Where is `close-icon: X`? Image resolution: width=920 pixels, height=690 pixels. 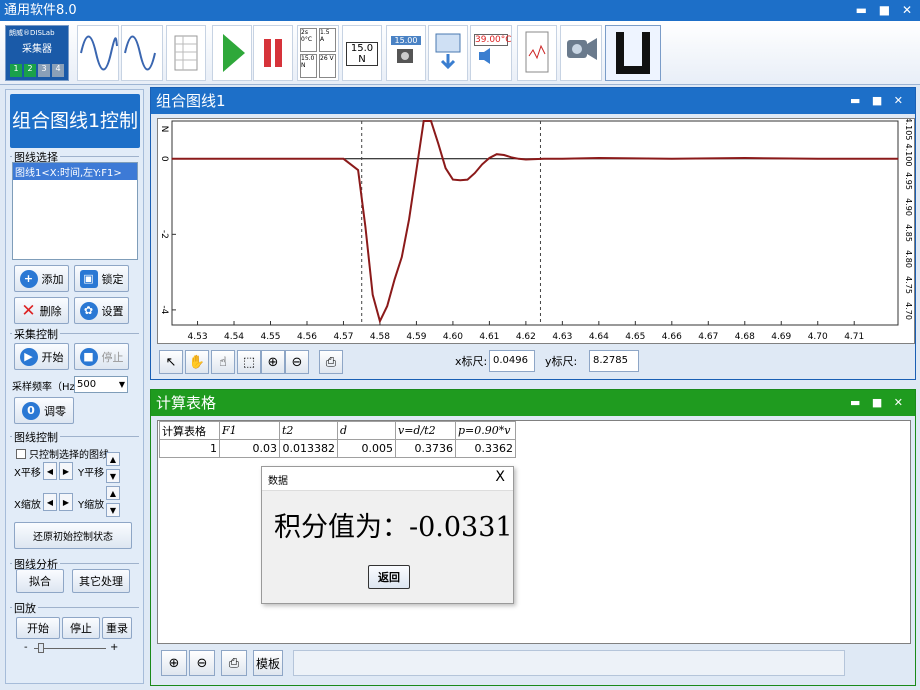
close-icon: X is located at coordinates (500, 477).